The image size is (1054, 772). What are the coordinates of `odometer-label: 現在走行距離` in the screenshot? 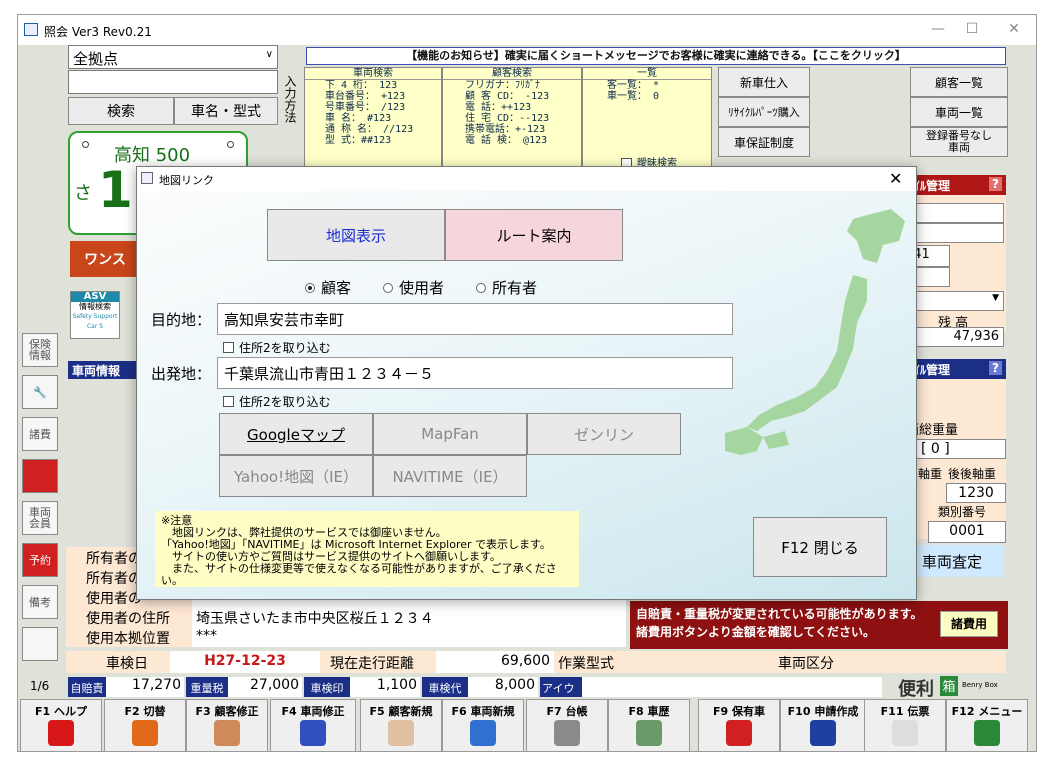 It's located at (372, 664).